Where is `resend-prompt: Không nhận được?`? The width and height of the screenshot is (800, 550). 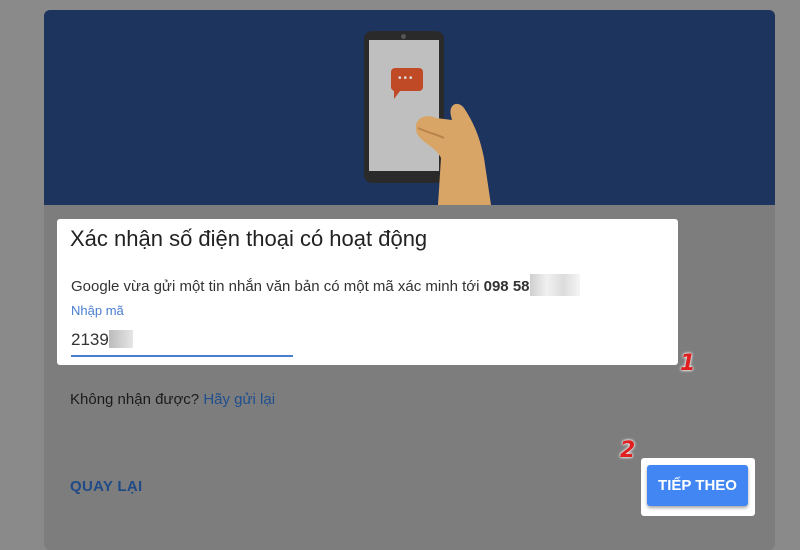
resend-prompt: Không nhận được? is located at coordinates (137, 399).